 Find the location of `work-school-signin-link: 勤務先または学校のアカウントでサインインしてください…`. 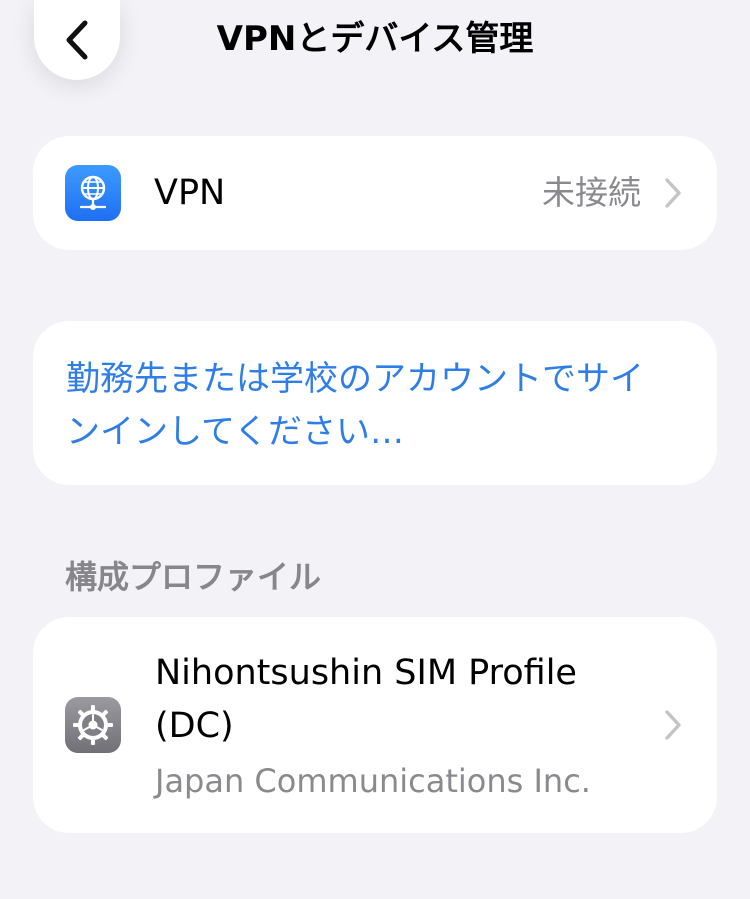

work-school-signin-link: 勤務先または学校のアカウントでサインインしてください… is located at coordinates (371, 406).